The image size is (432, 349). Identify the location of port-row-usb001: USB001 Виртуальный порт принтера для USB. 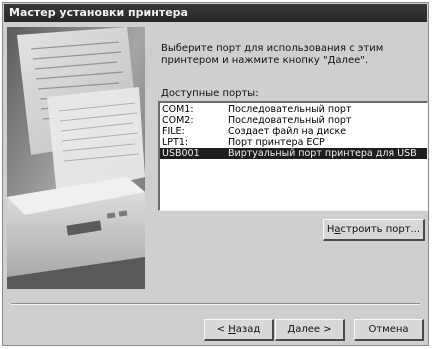
(293, 153).